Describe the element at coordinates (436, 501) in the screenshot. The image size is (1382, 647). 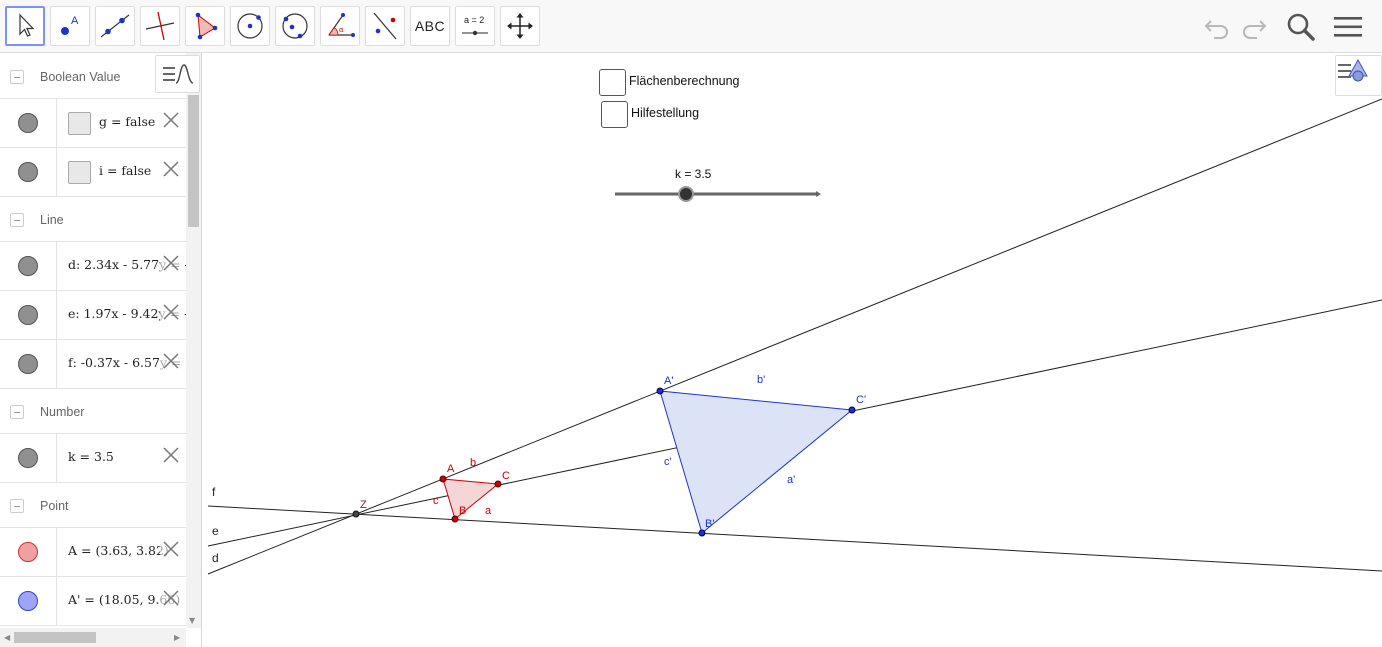
I see `label-c: c` at that location.